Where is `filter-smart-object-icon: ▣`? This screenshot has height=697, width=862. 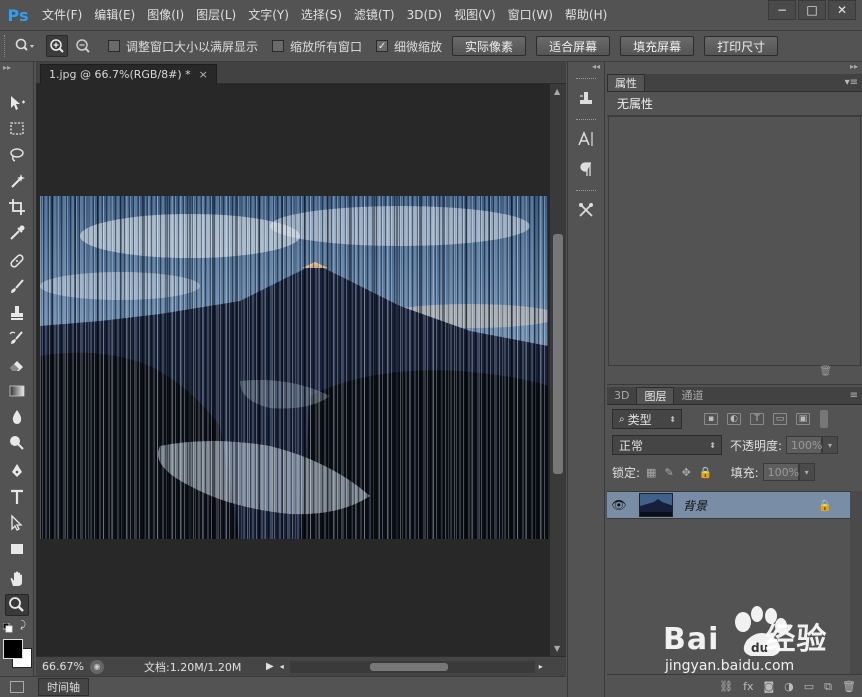
filter-smart-object-icon: ▣ is located at coordinates (803, 419).